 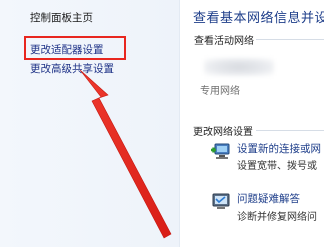 What do you see at coordinates (239, 67) in the screenshot?
I see `network-name-blurred` at bounding box center [239, 67].